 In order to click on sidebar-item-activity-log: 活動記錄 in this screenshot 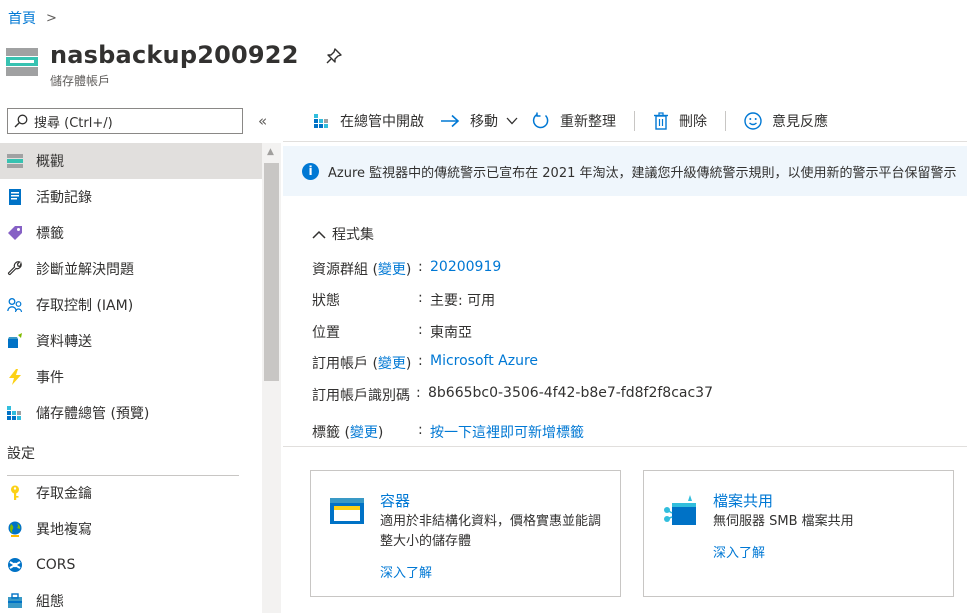, I will do `click(131, 197)`.